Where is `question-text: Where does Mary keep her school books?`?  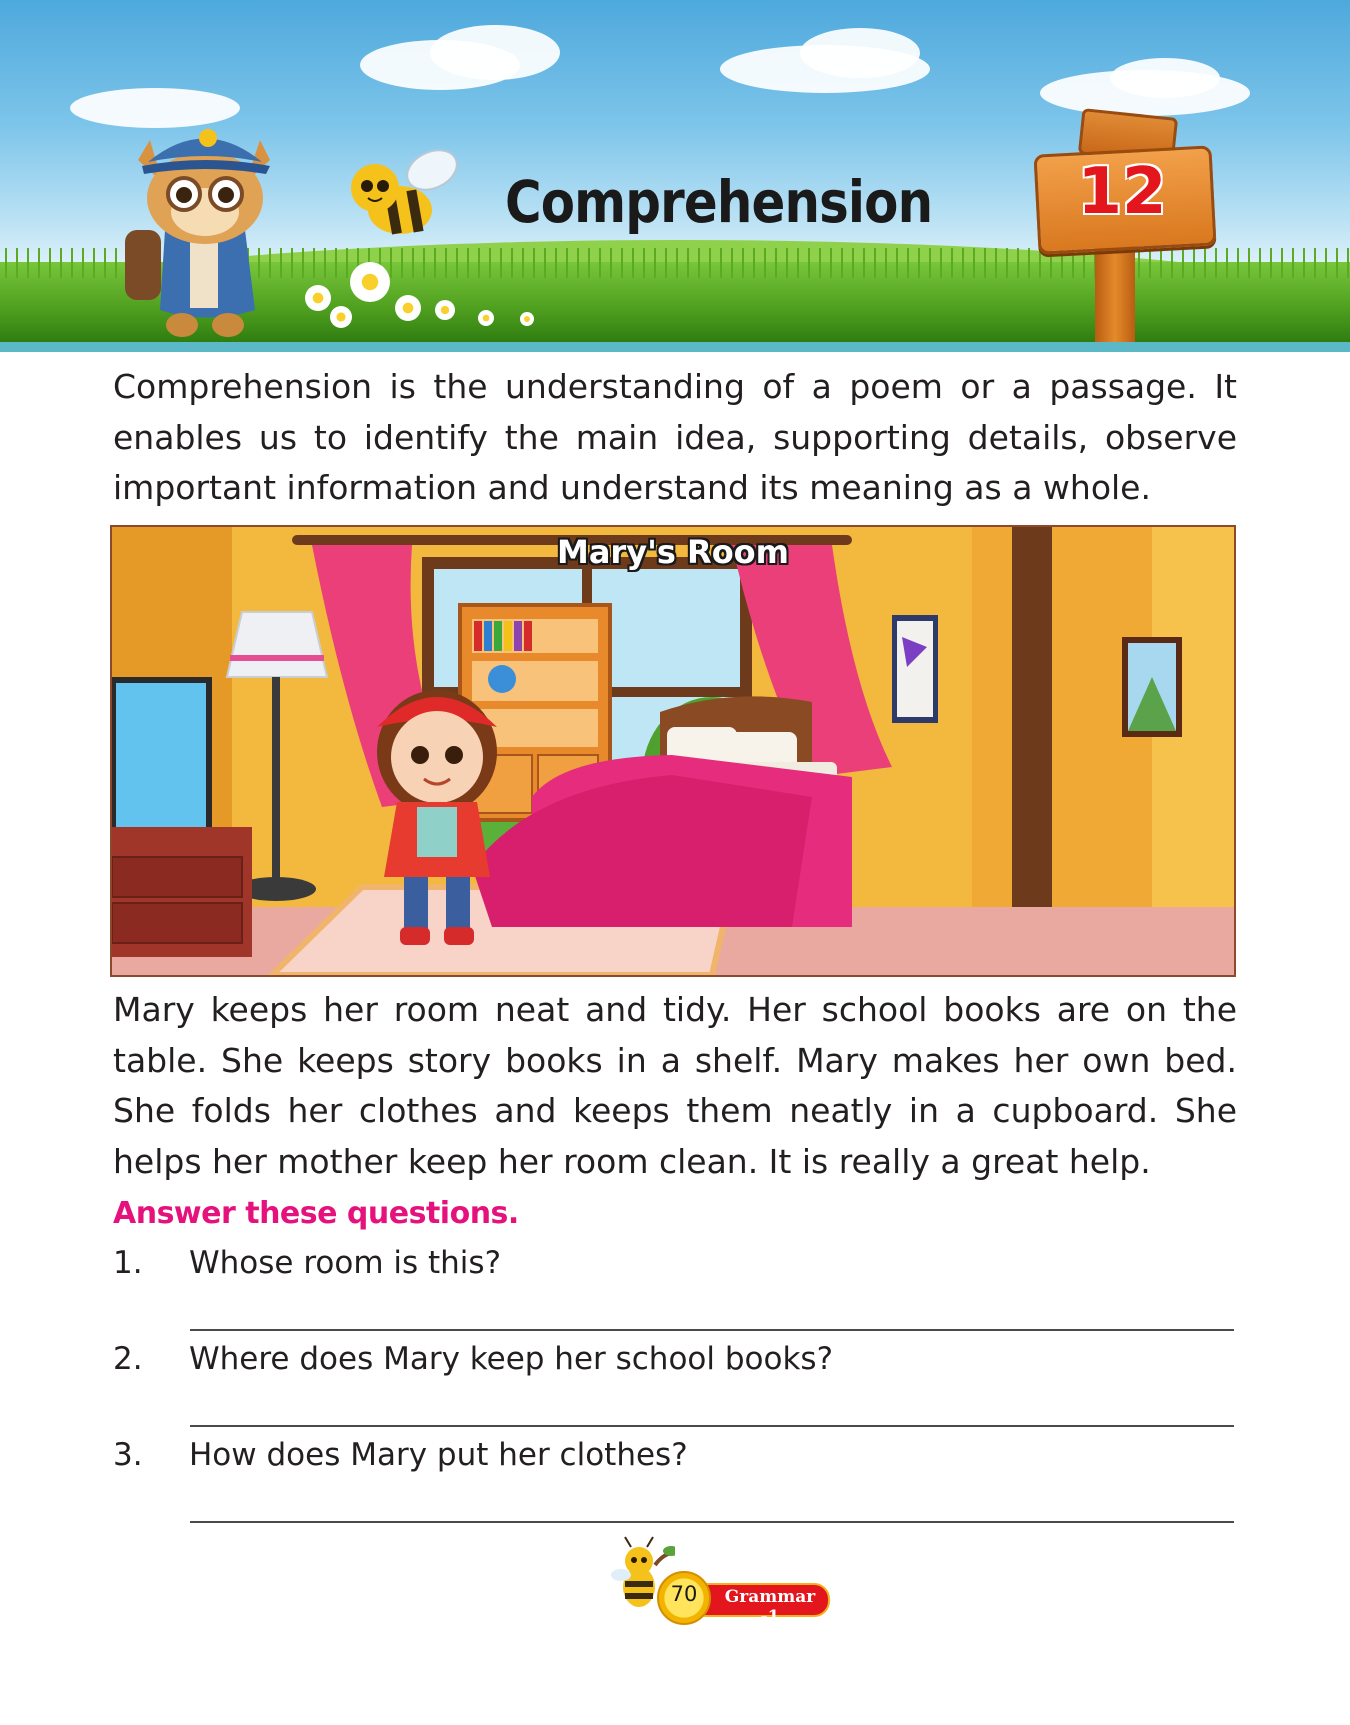 question-text: Where does Mary keep her school books? is located at coordinates (511, 1359).